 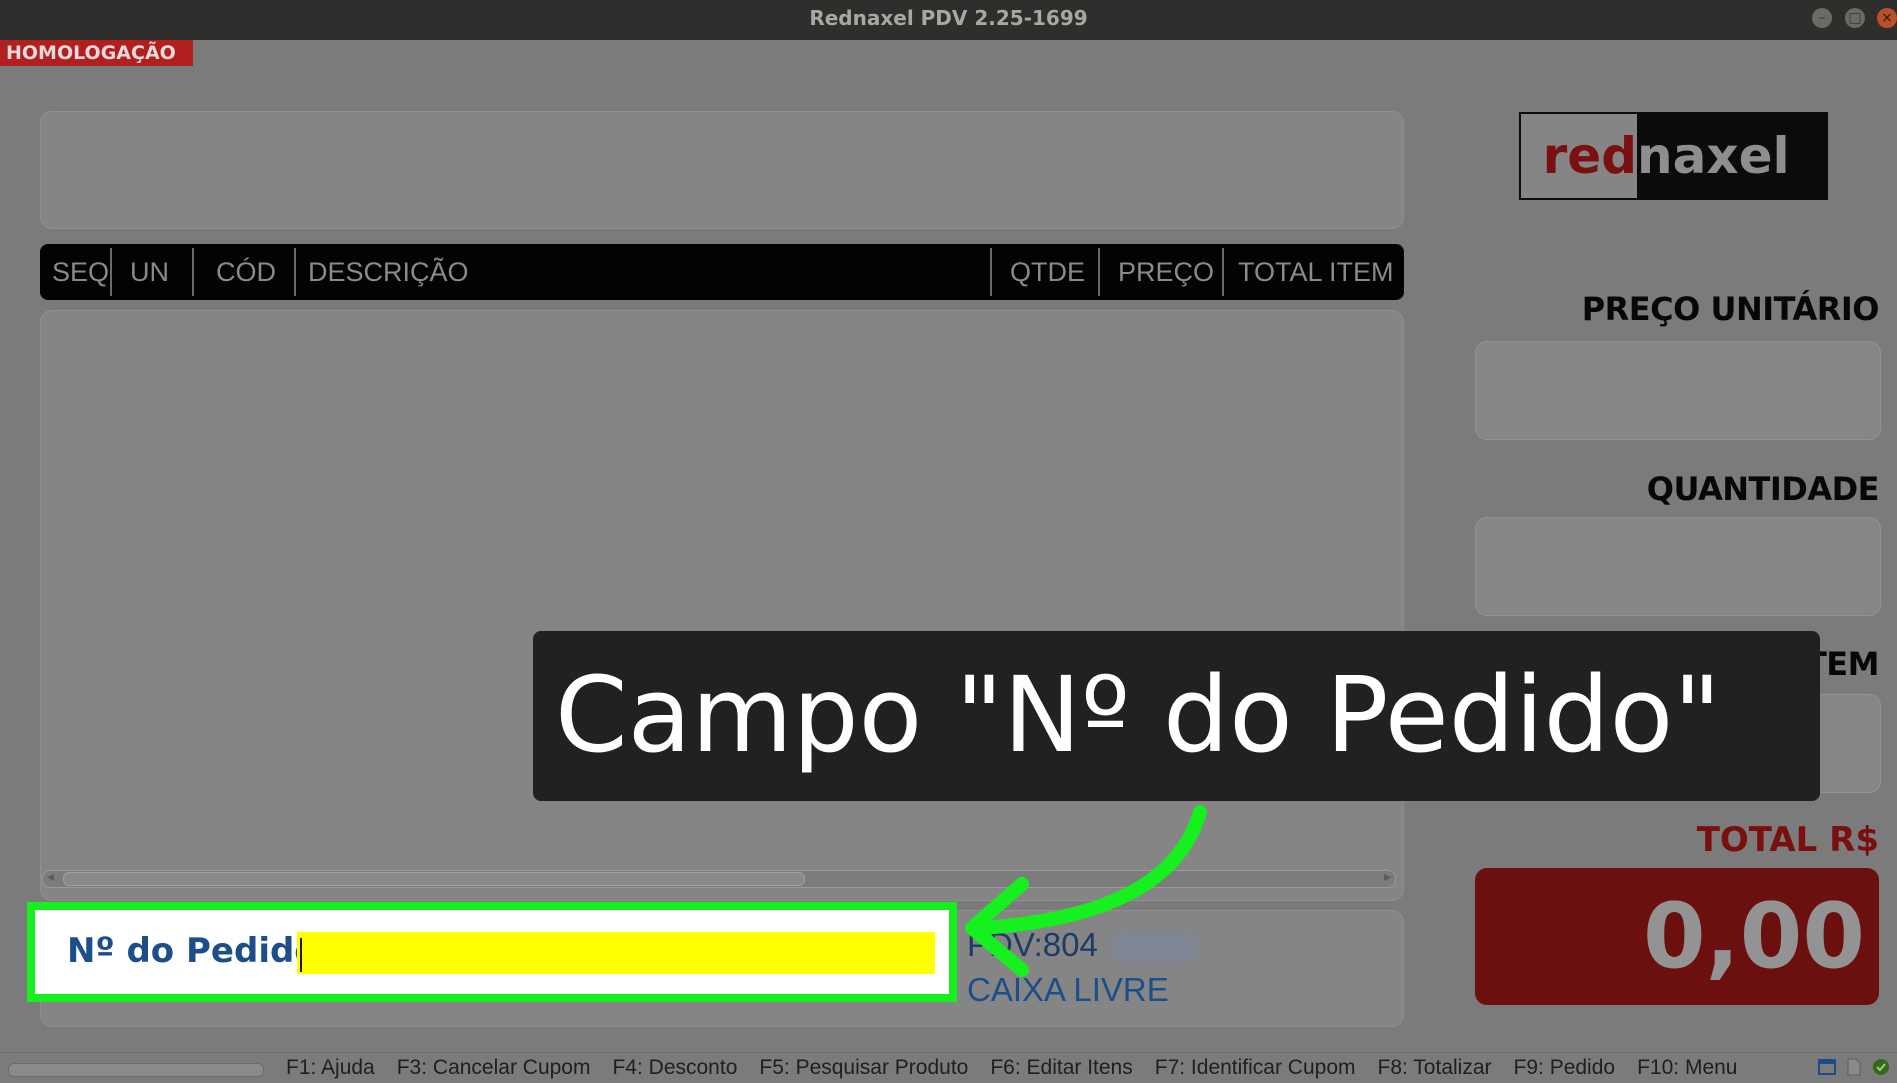 I want to click on preco-unitario-label: PREÇO UNITÁRIO, so click(x=1730, y=309).